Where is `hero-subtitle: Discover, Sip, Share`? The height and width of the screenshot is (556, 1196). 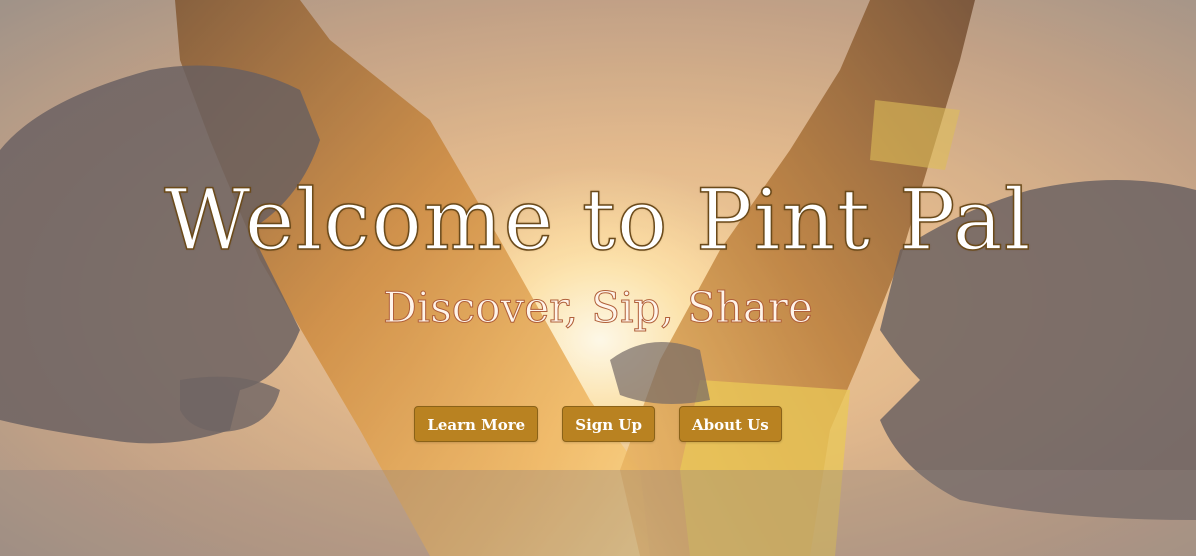
hero-subtitle: Discover, Sip, Share is located at coordinates (598, 308).